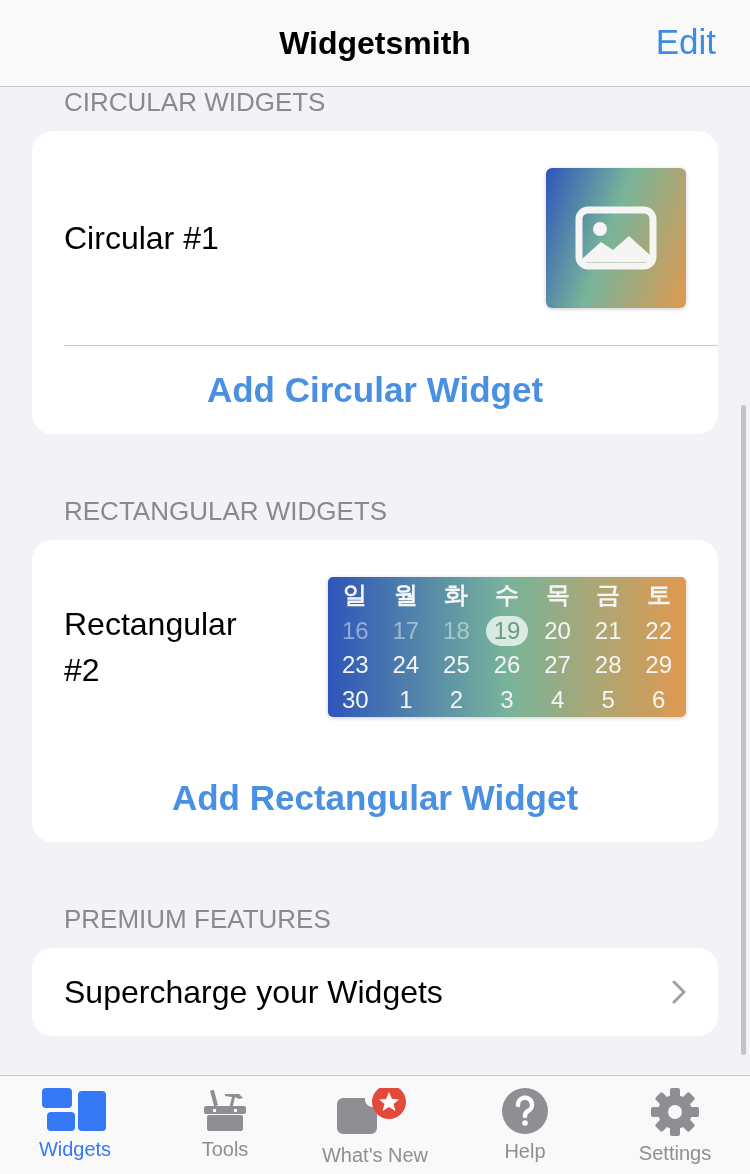 Image resolution: width=750 pixels, height=1174 pixels. What do you see at coordinates (659, 699) in the screenshot?
I see `calendar-date: 6` at bounding box center [659, 699].